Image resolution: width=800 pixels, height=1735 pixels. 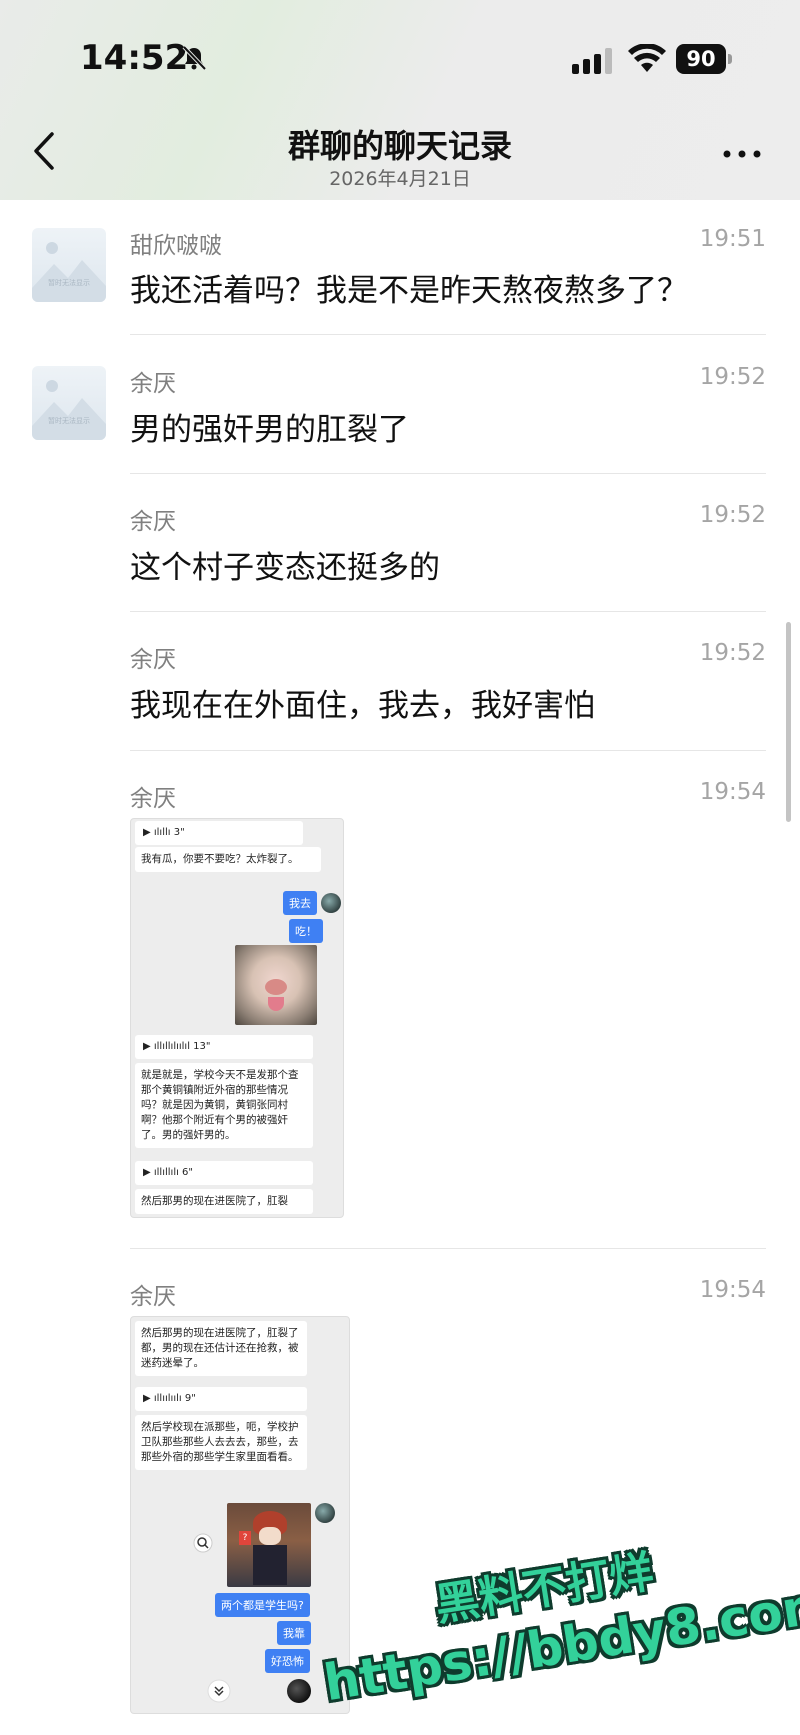 What do you see at coordinates (285, 568) in the screenshot?
I see `message-text: 这个村子变态还挺多的` at bounding box center [285, 568].